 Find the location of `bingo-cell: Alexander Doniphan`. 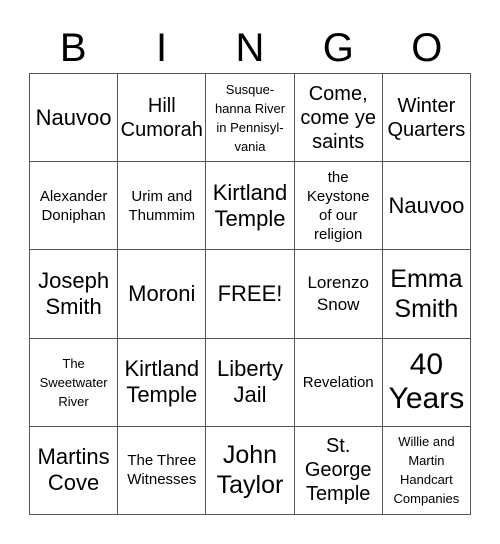

bingo-cell: Alexander Doniphan is located at coordinates (74, 206).